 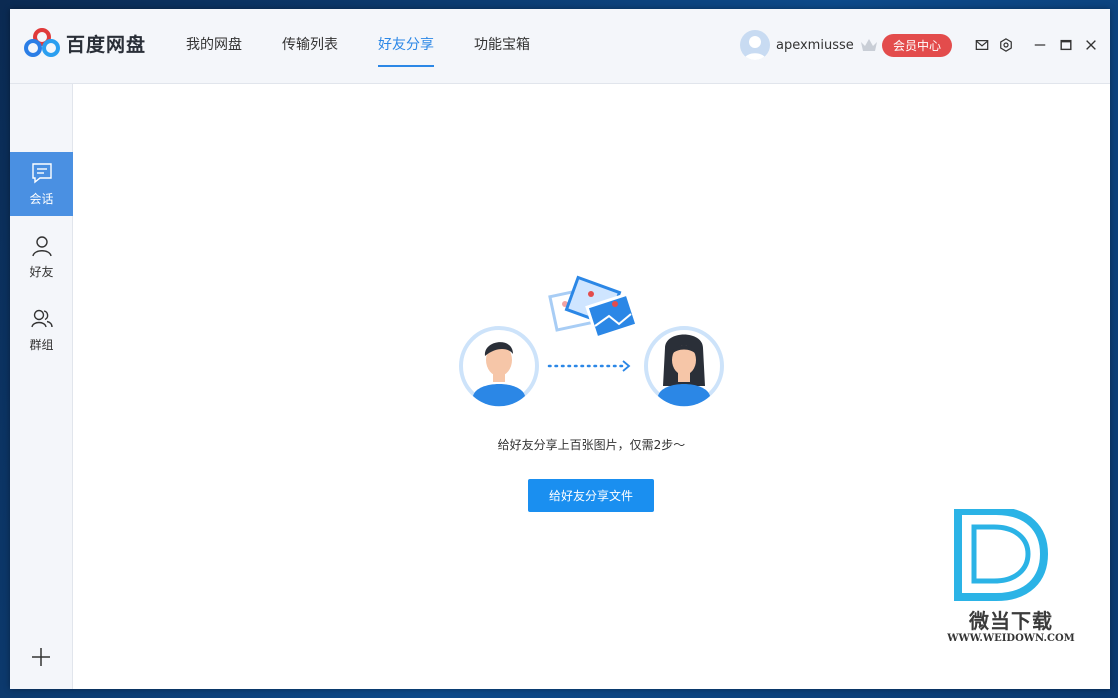 I want to click on vip-crown-icon, so click(x=868, y=45).